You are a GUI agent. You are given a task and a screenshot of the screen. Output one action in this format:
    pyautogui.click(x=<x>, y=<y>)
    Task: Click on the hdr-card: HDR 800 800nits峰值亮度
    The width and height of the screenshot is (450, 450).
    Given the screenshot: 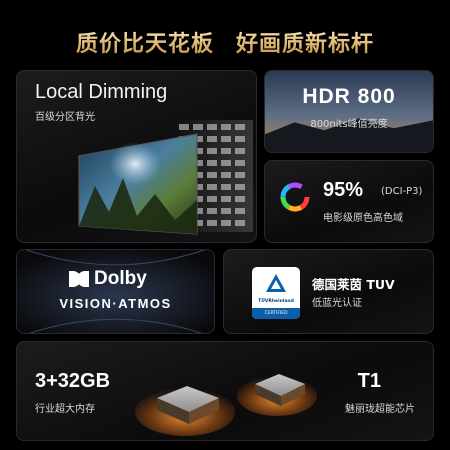 What is the action you would take?
    pyautogui.click(x=349, y=111)
    